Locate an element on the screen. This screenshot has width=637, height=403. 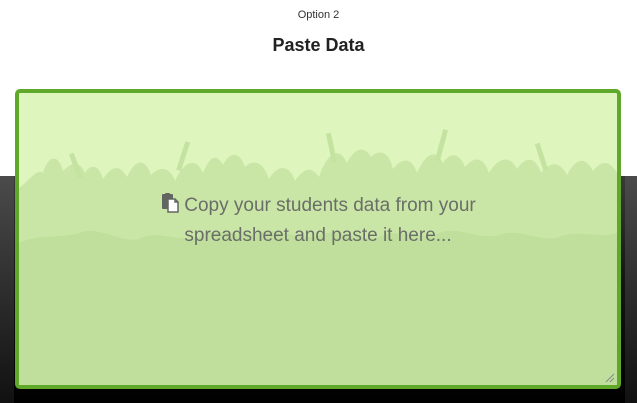
banner-left-edge is located at coordinates (7, 289).